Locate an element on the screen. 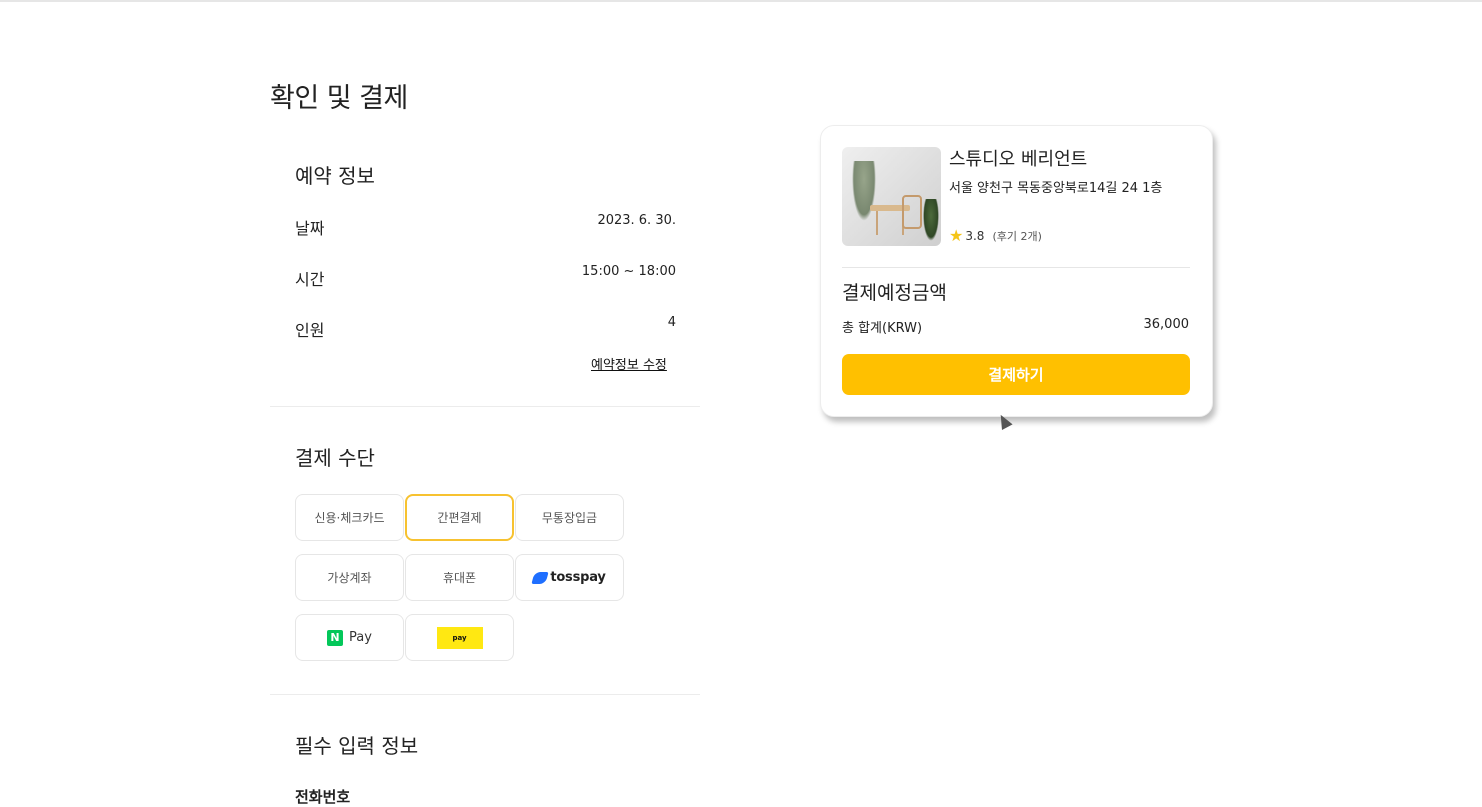  kakao-pay-label: pay is located at coordinates (459, 637).